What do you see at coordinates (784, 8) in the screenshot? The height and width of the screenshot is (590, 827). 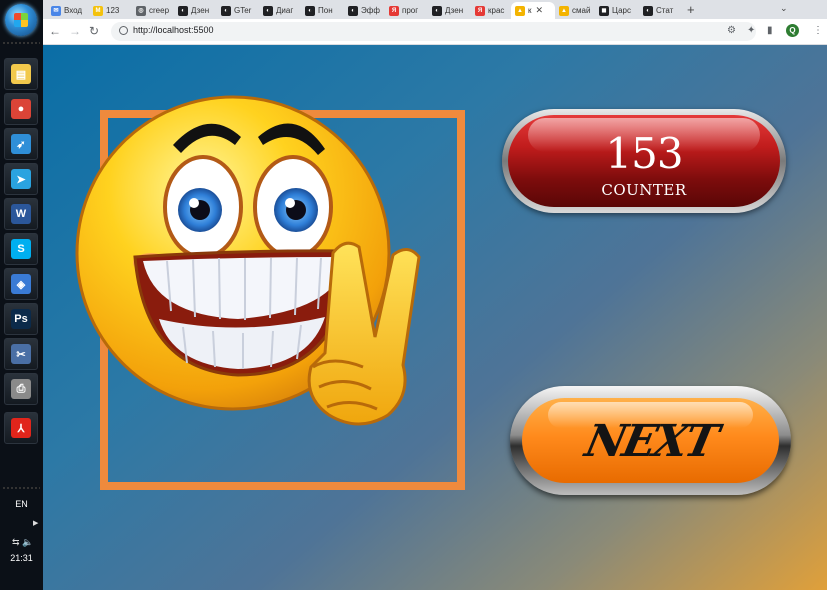 I see `tab-search-button: ⌄` at bounding box center [784, 8].